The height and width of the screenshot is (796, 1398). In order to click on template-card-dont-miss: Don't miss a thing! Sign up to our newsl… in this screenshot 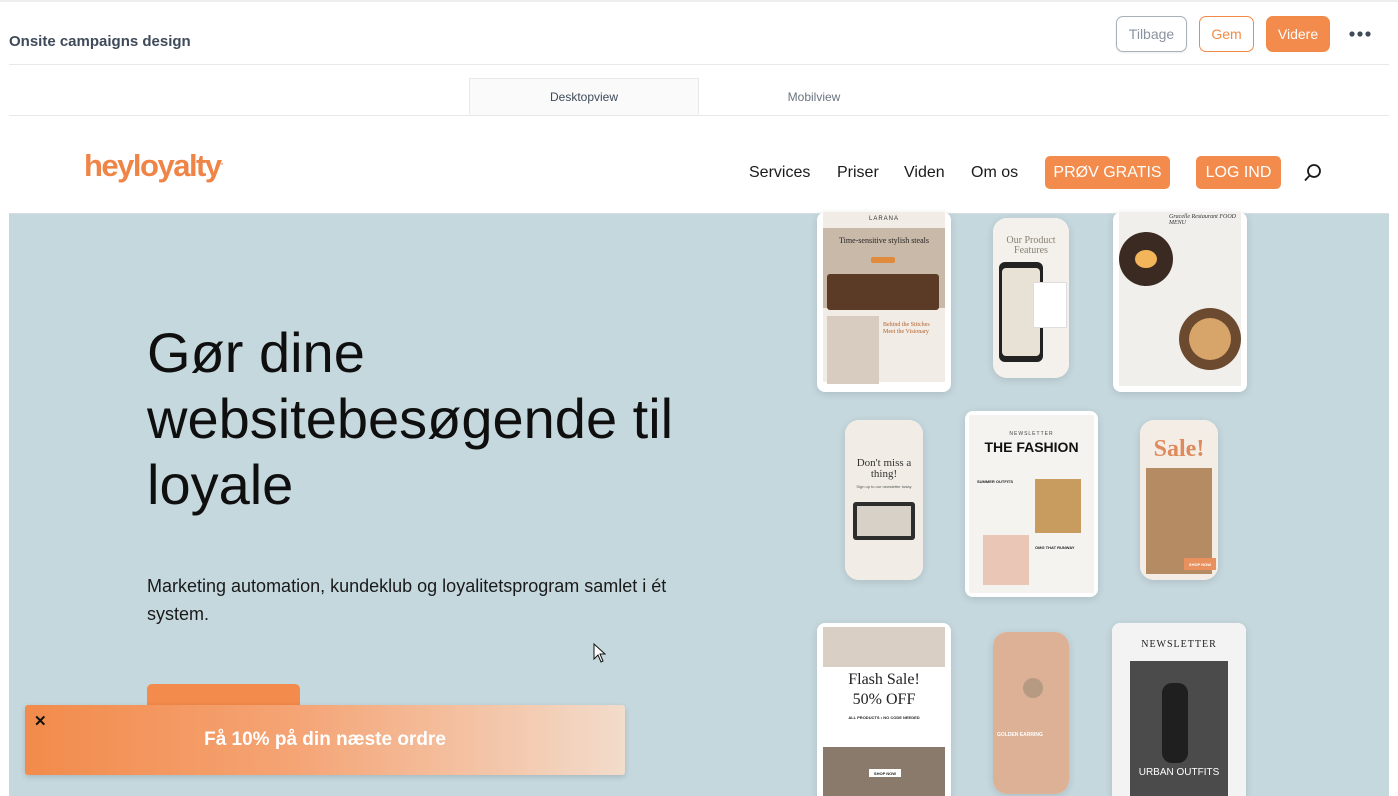, I will do `click(884, 500)`.